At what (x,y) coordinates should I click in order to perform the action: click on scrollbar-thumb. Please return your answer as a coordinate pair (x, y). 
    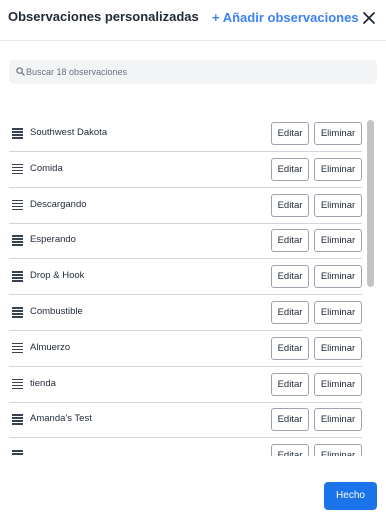
    Looking at the image, I should click on (370, 203).